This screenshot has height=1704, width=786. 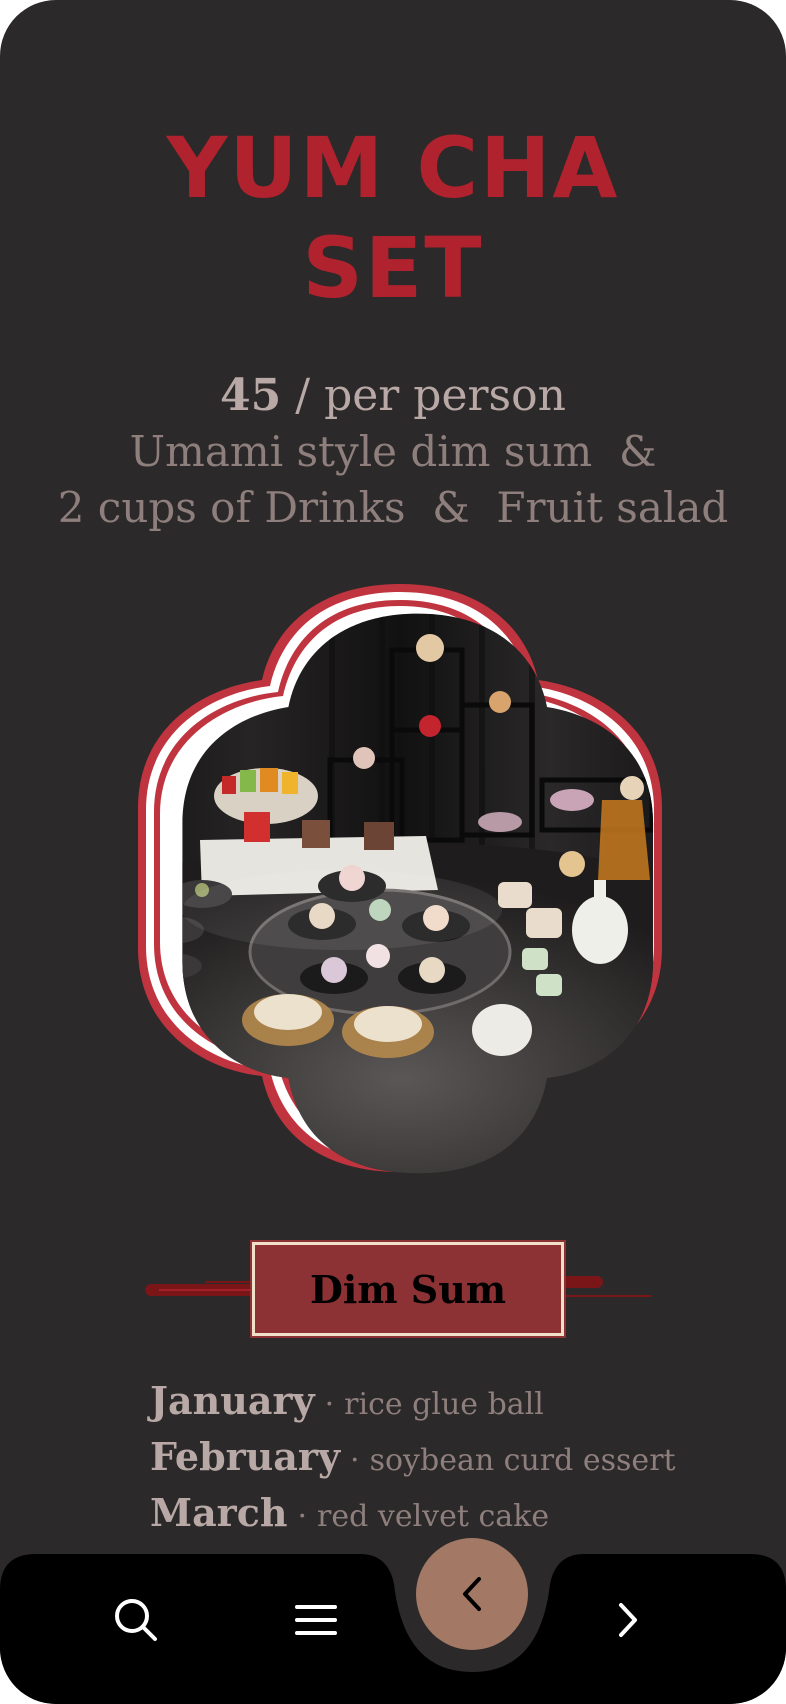 What do you see at coordinates (232, 1400) in the screenshot?
I see `month-label: January` at bounding box center [232, 1400].